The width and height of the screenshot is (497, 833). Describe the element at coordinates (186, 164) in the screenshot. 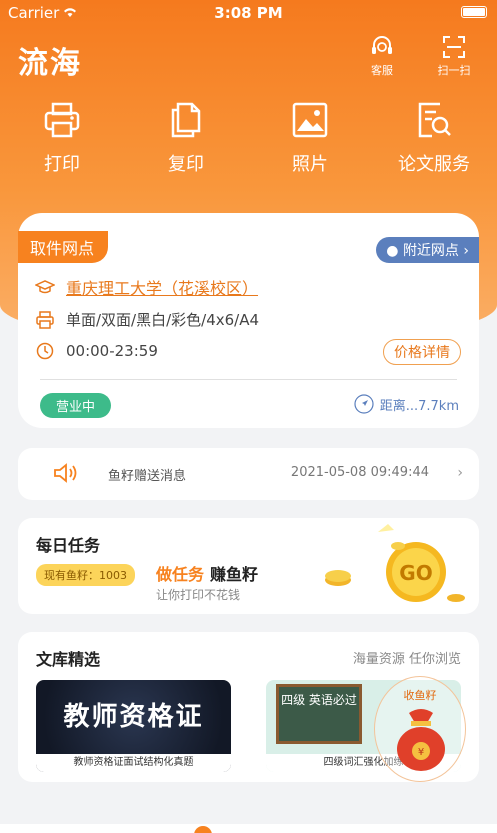

I see `service-copy-label: 复印` at that location.